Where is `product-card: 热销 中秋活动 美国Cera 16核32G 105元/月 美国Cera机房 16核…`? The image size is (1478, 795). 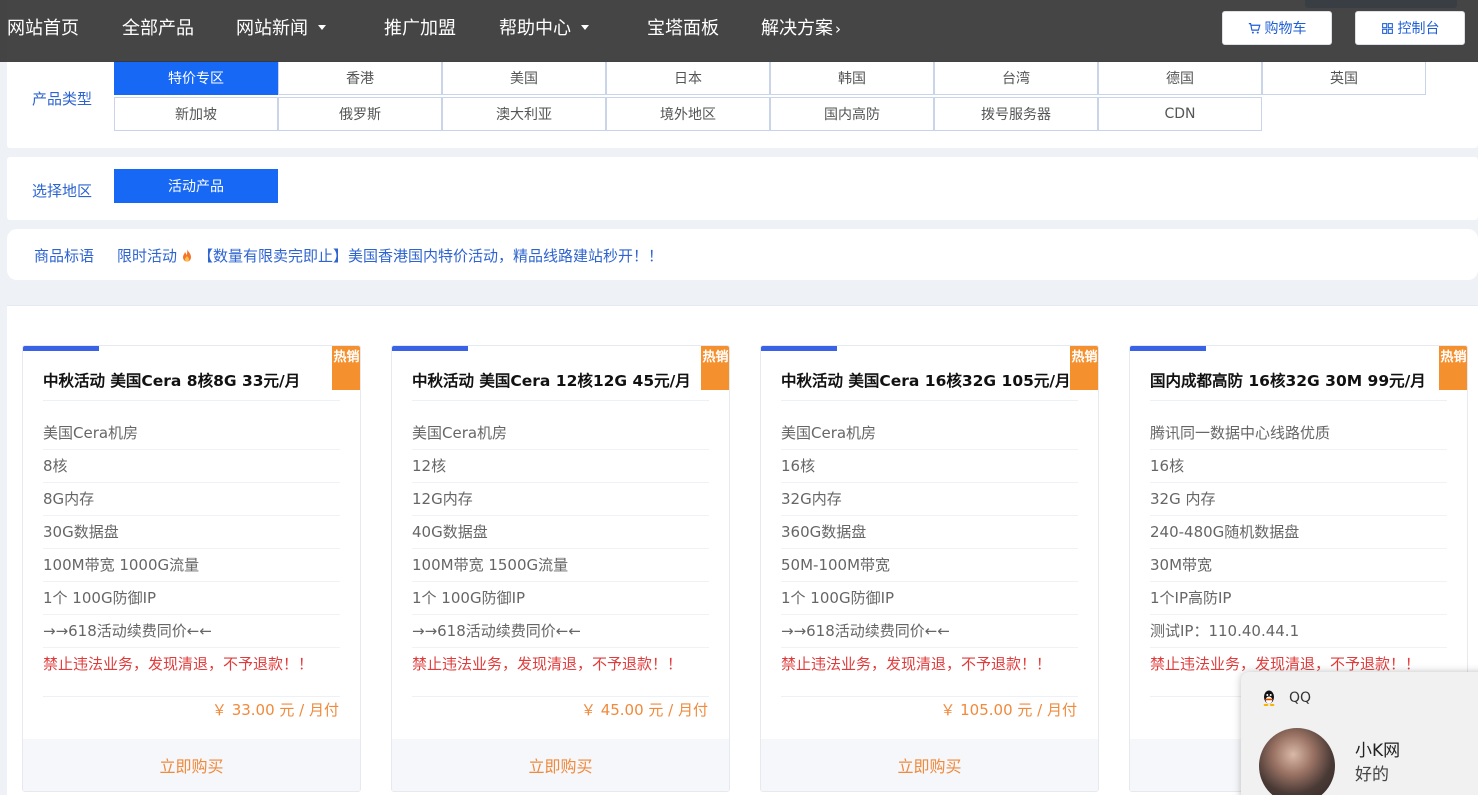
product-card: 热销 中秋活动 美国Cera 16核32G 105元/月 美国Cera机房 16核… is located at coordinates (929, 568).